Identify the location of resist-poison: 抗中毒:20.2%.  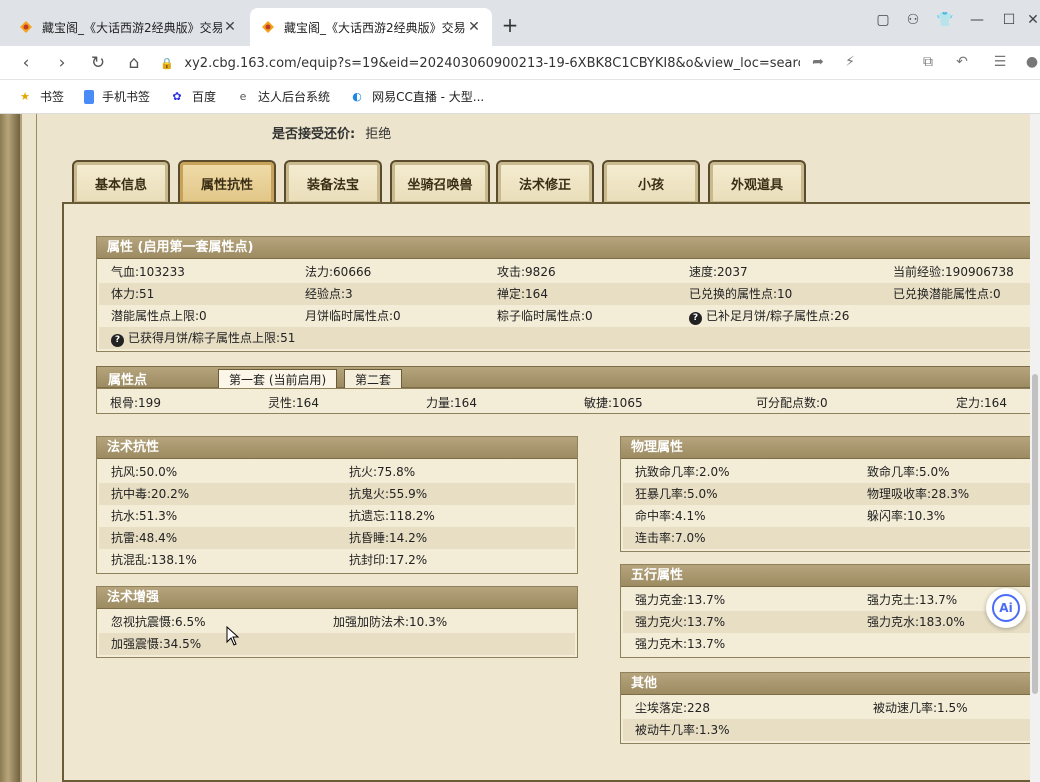
(150, 494).